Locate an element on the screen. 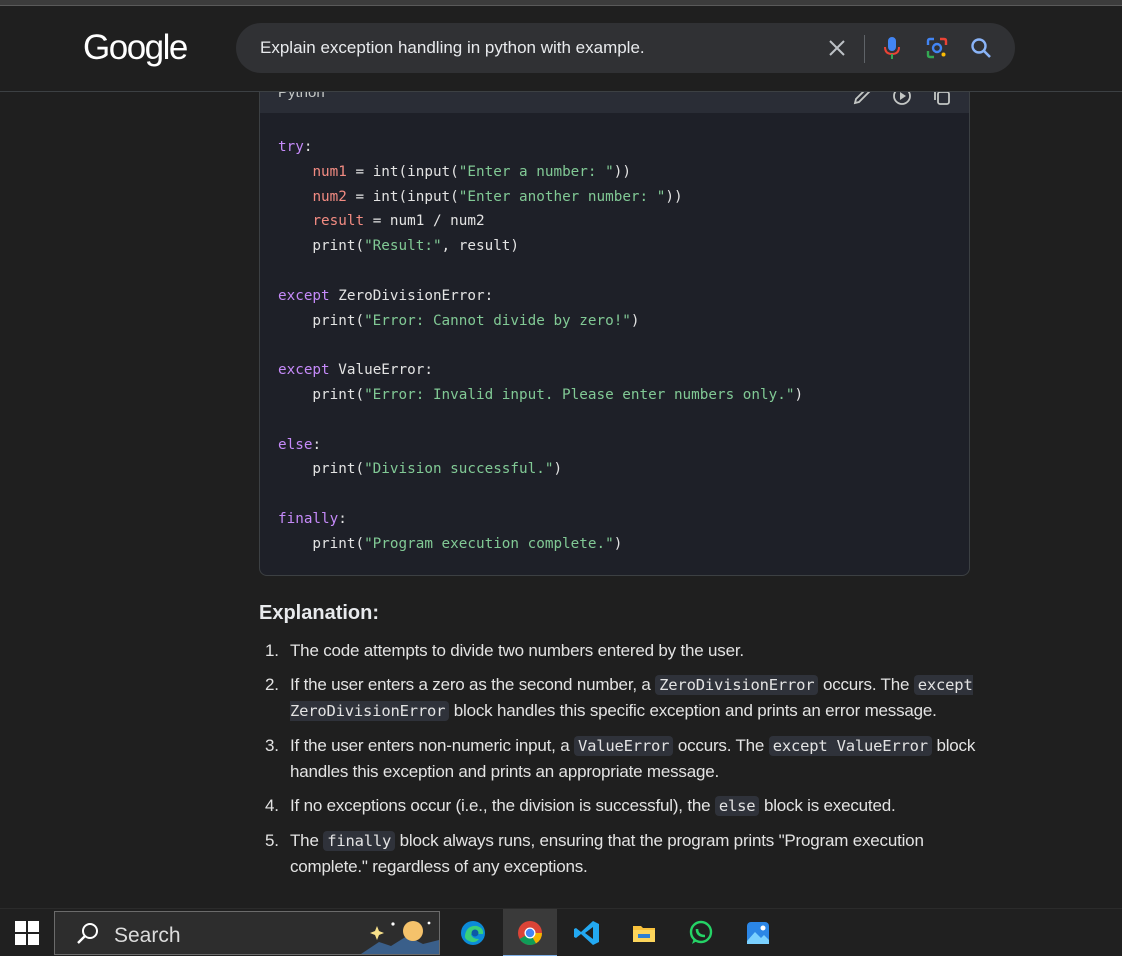  search-divider is located at coordinates (864, 49).